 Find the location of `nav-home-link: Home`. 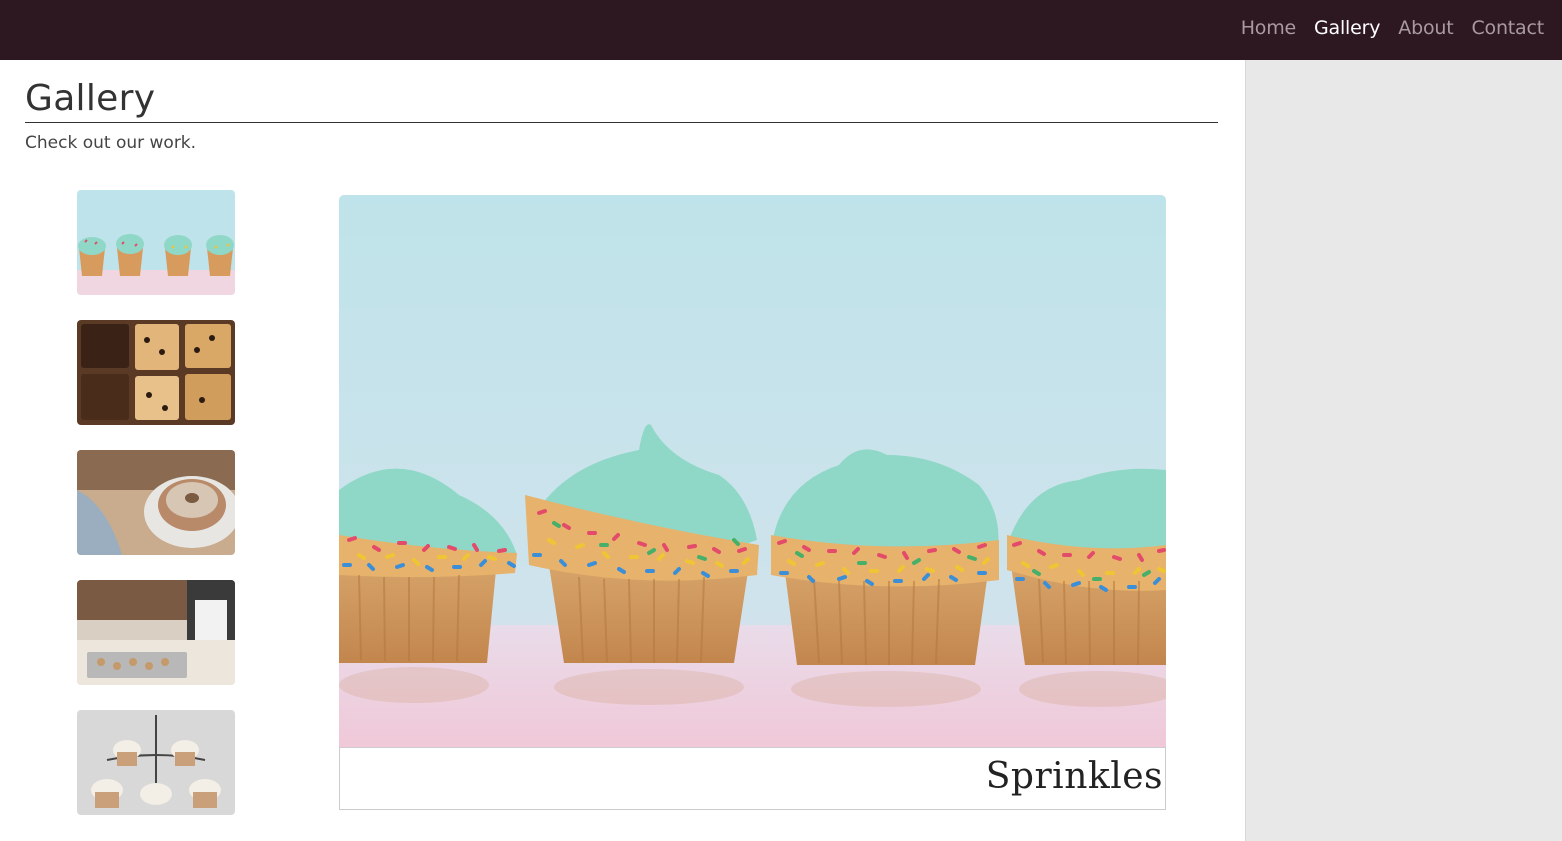

nav-home-link: Home is located at coordinates (1269, 28).